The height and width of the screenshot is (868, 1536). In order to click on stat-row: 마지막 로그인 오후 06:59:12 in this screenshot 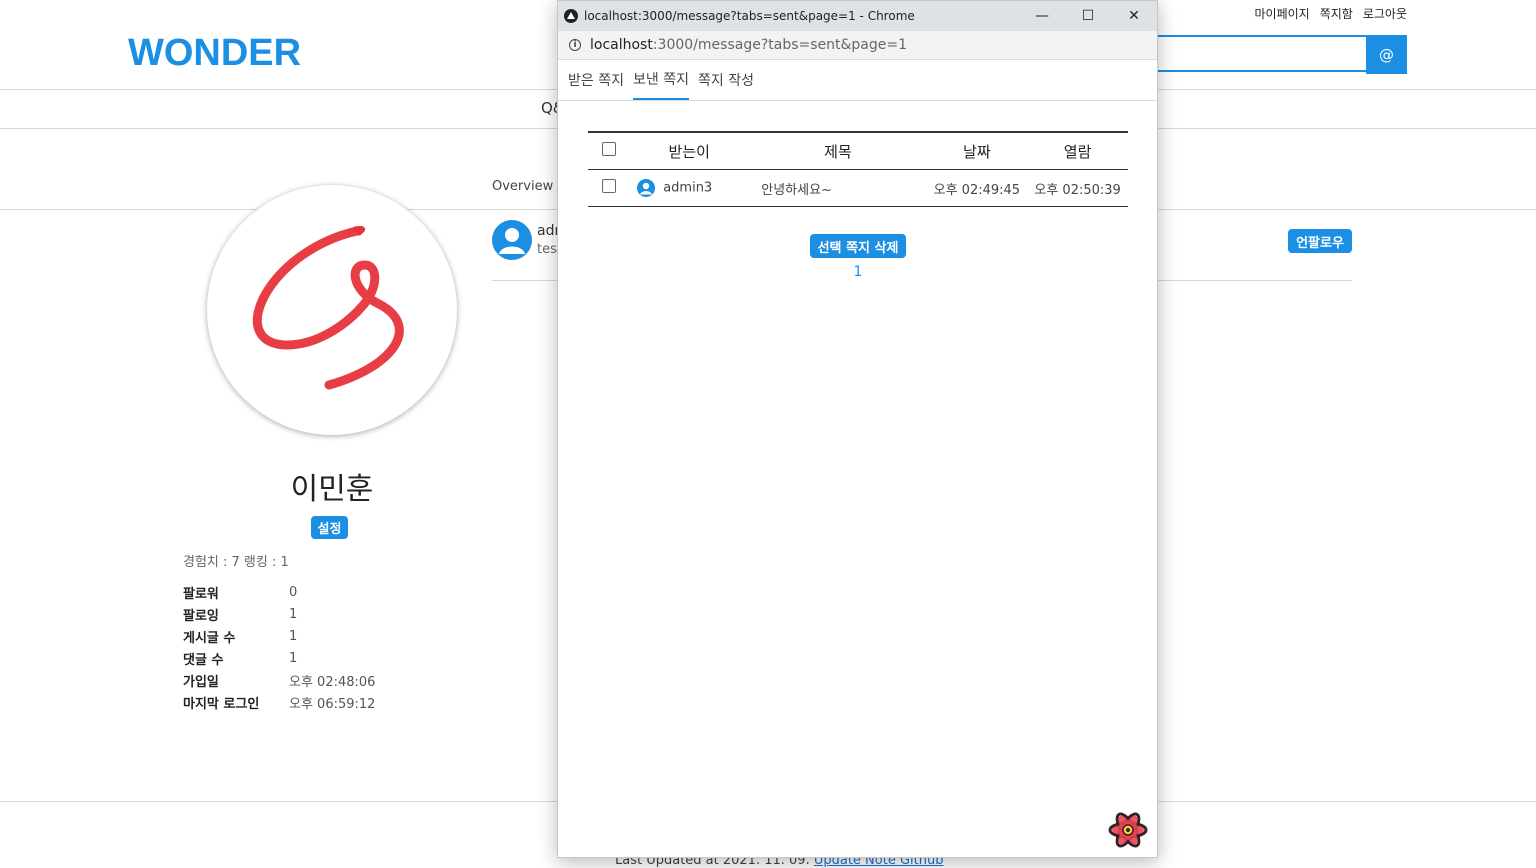, I will do `click(279, 702)`.